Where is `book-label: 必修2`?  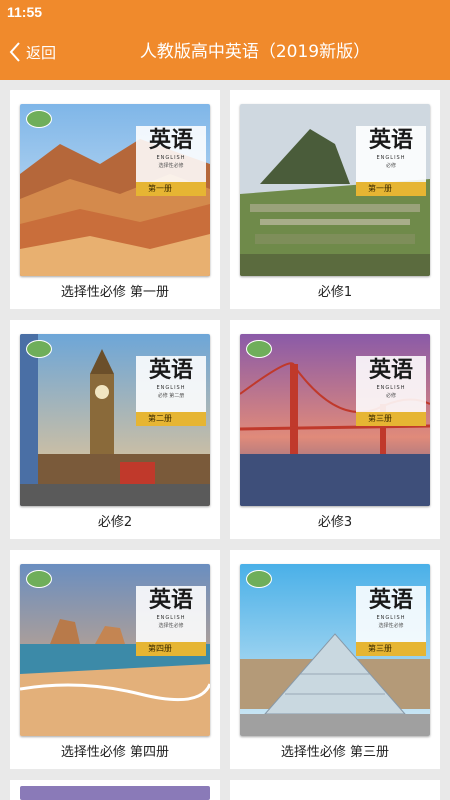 book-label: 必修2 is located at coordinates (115, 522).